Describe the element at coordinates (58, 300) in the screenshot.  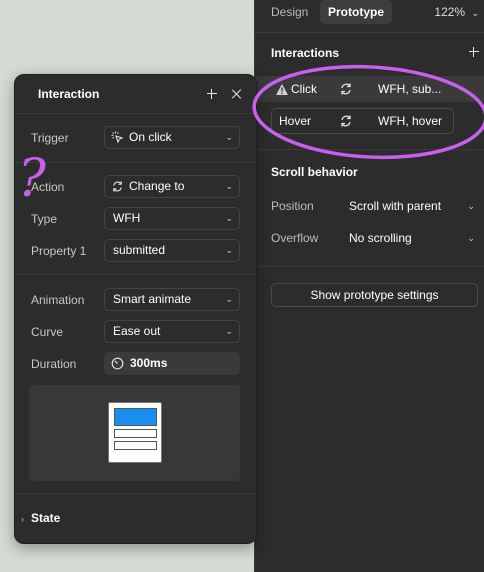
I see `animation-label: Animation` at that location.